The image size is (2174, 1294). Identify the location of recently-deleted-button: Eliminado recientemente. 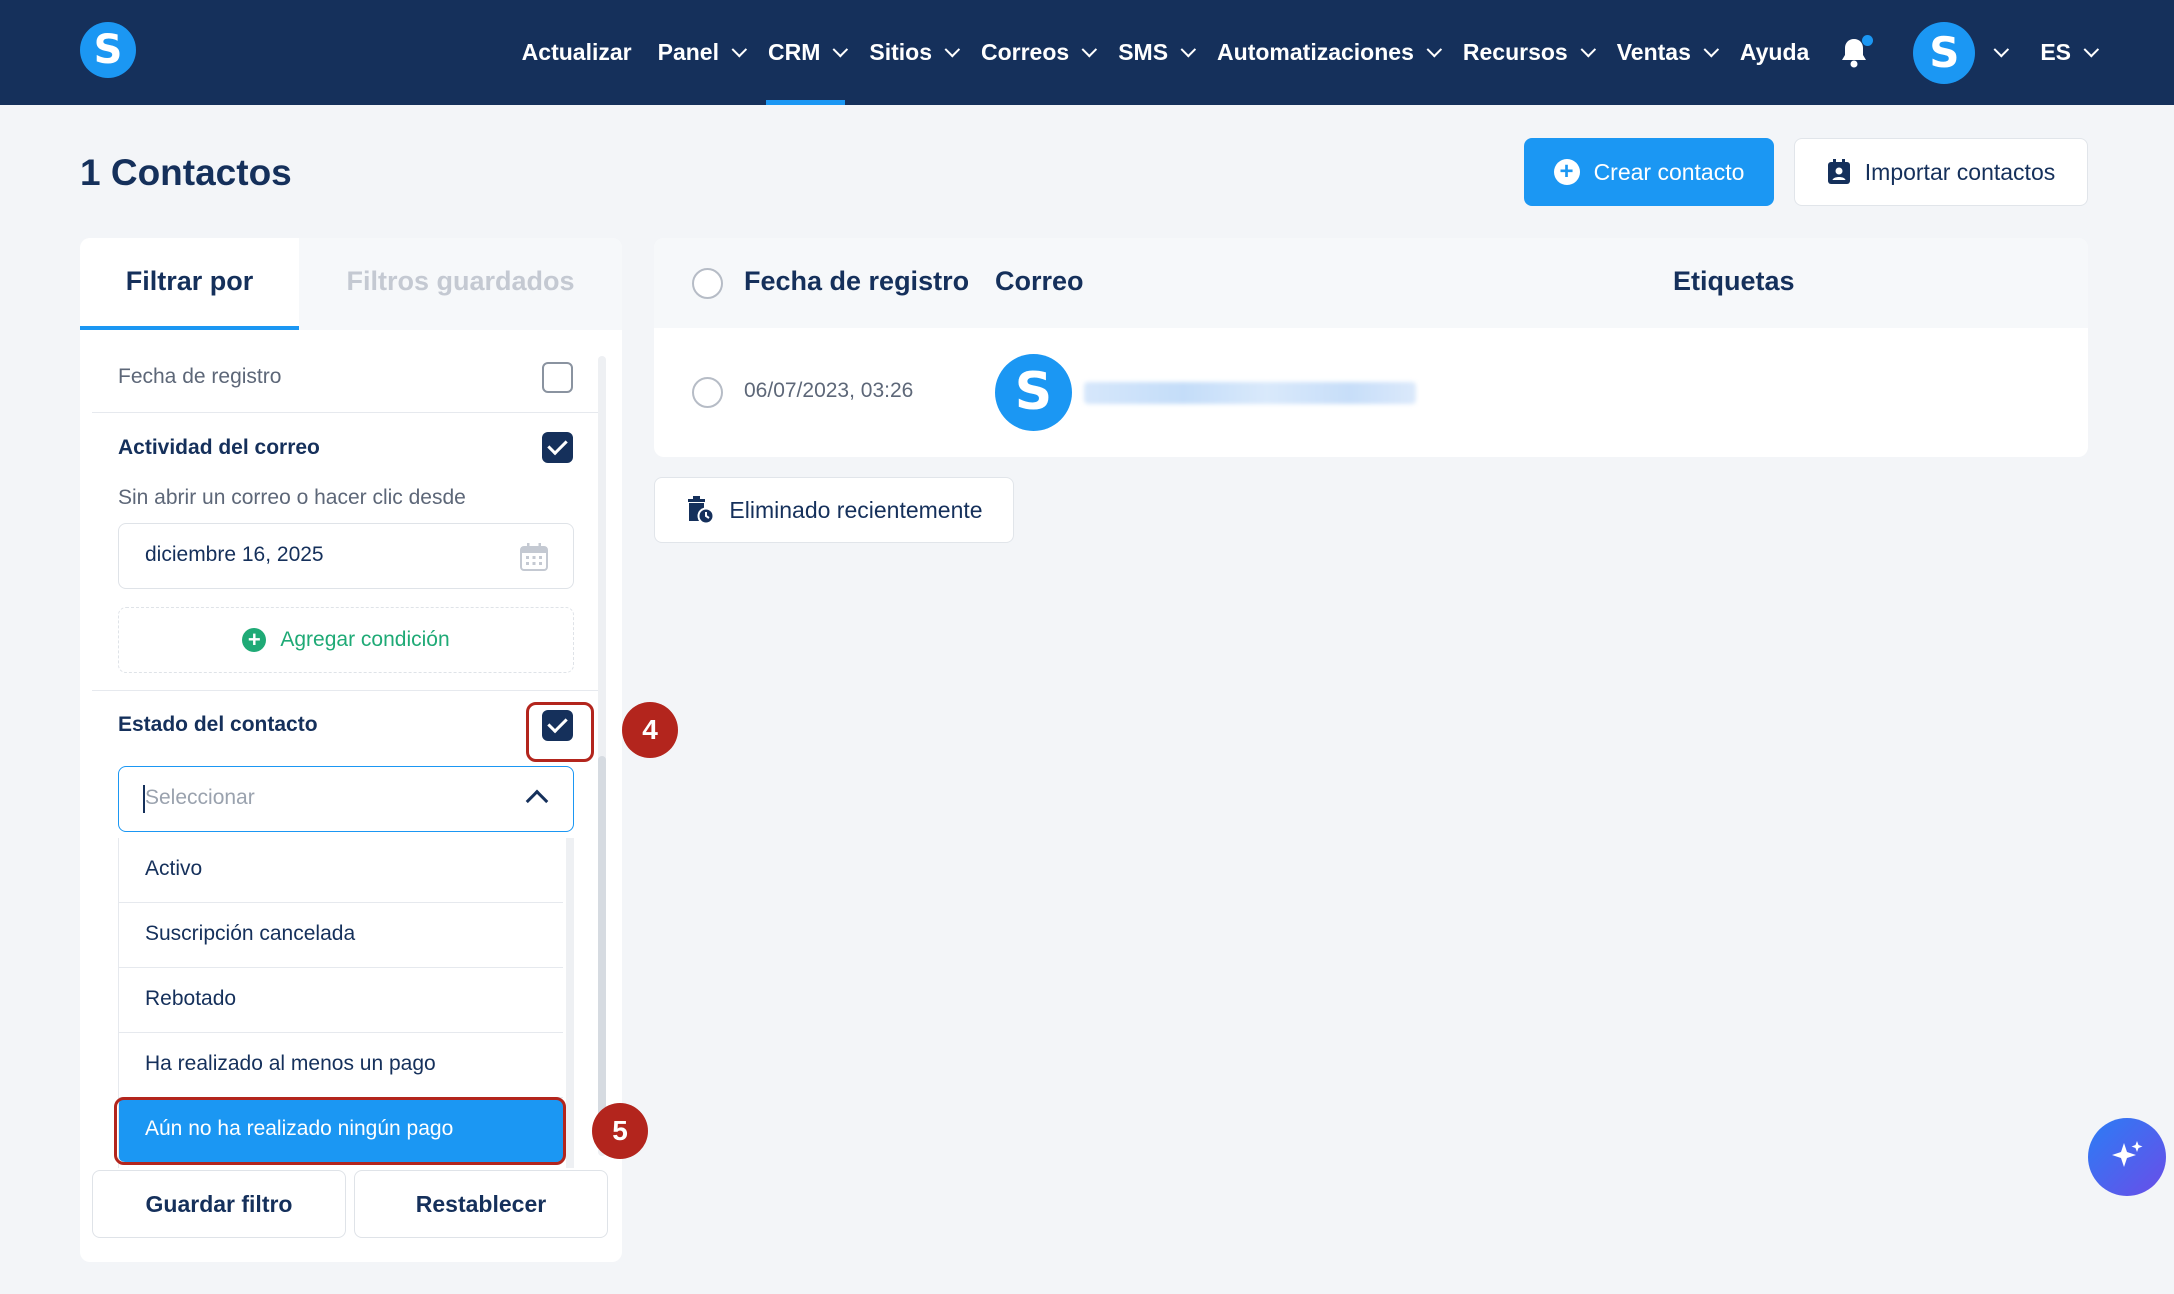
(834, 510).